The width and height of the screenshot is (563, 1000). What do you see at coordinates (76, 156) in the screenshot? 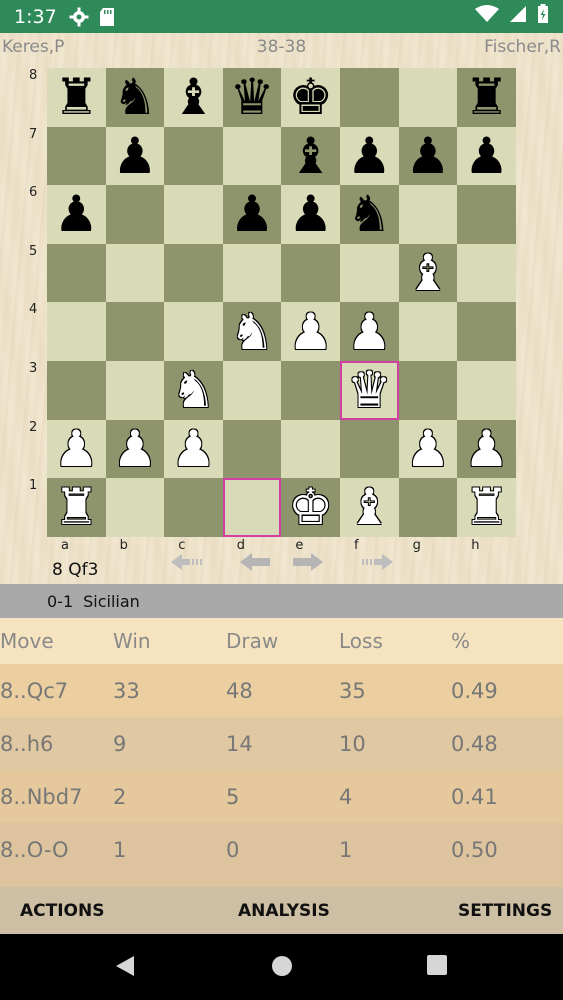
I see `square-a7` at bounding box center [76, 156].